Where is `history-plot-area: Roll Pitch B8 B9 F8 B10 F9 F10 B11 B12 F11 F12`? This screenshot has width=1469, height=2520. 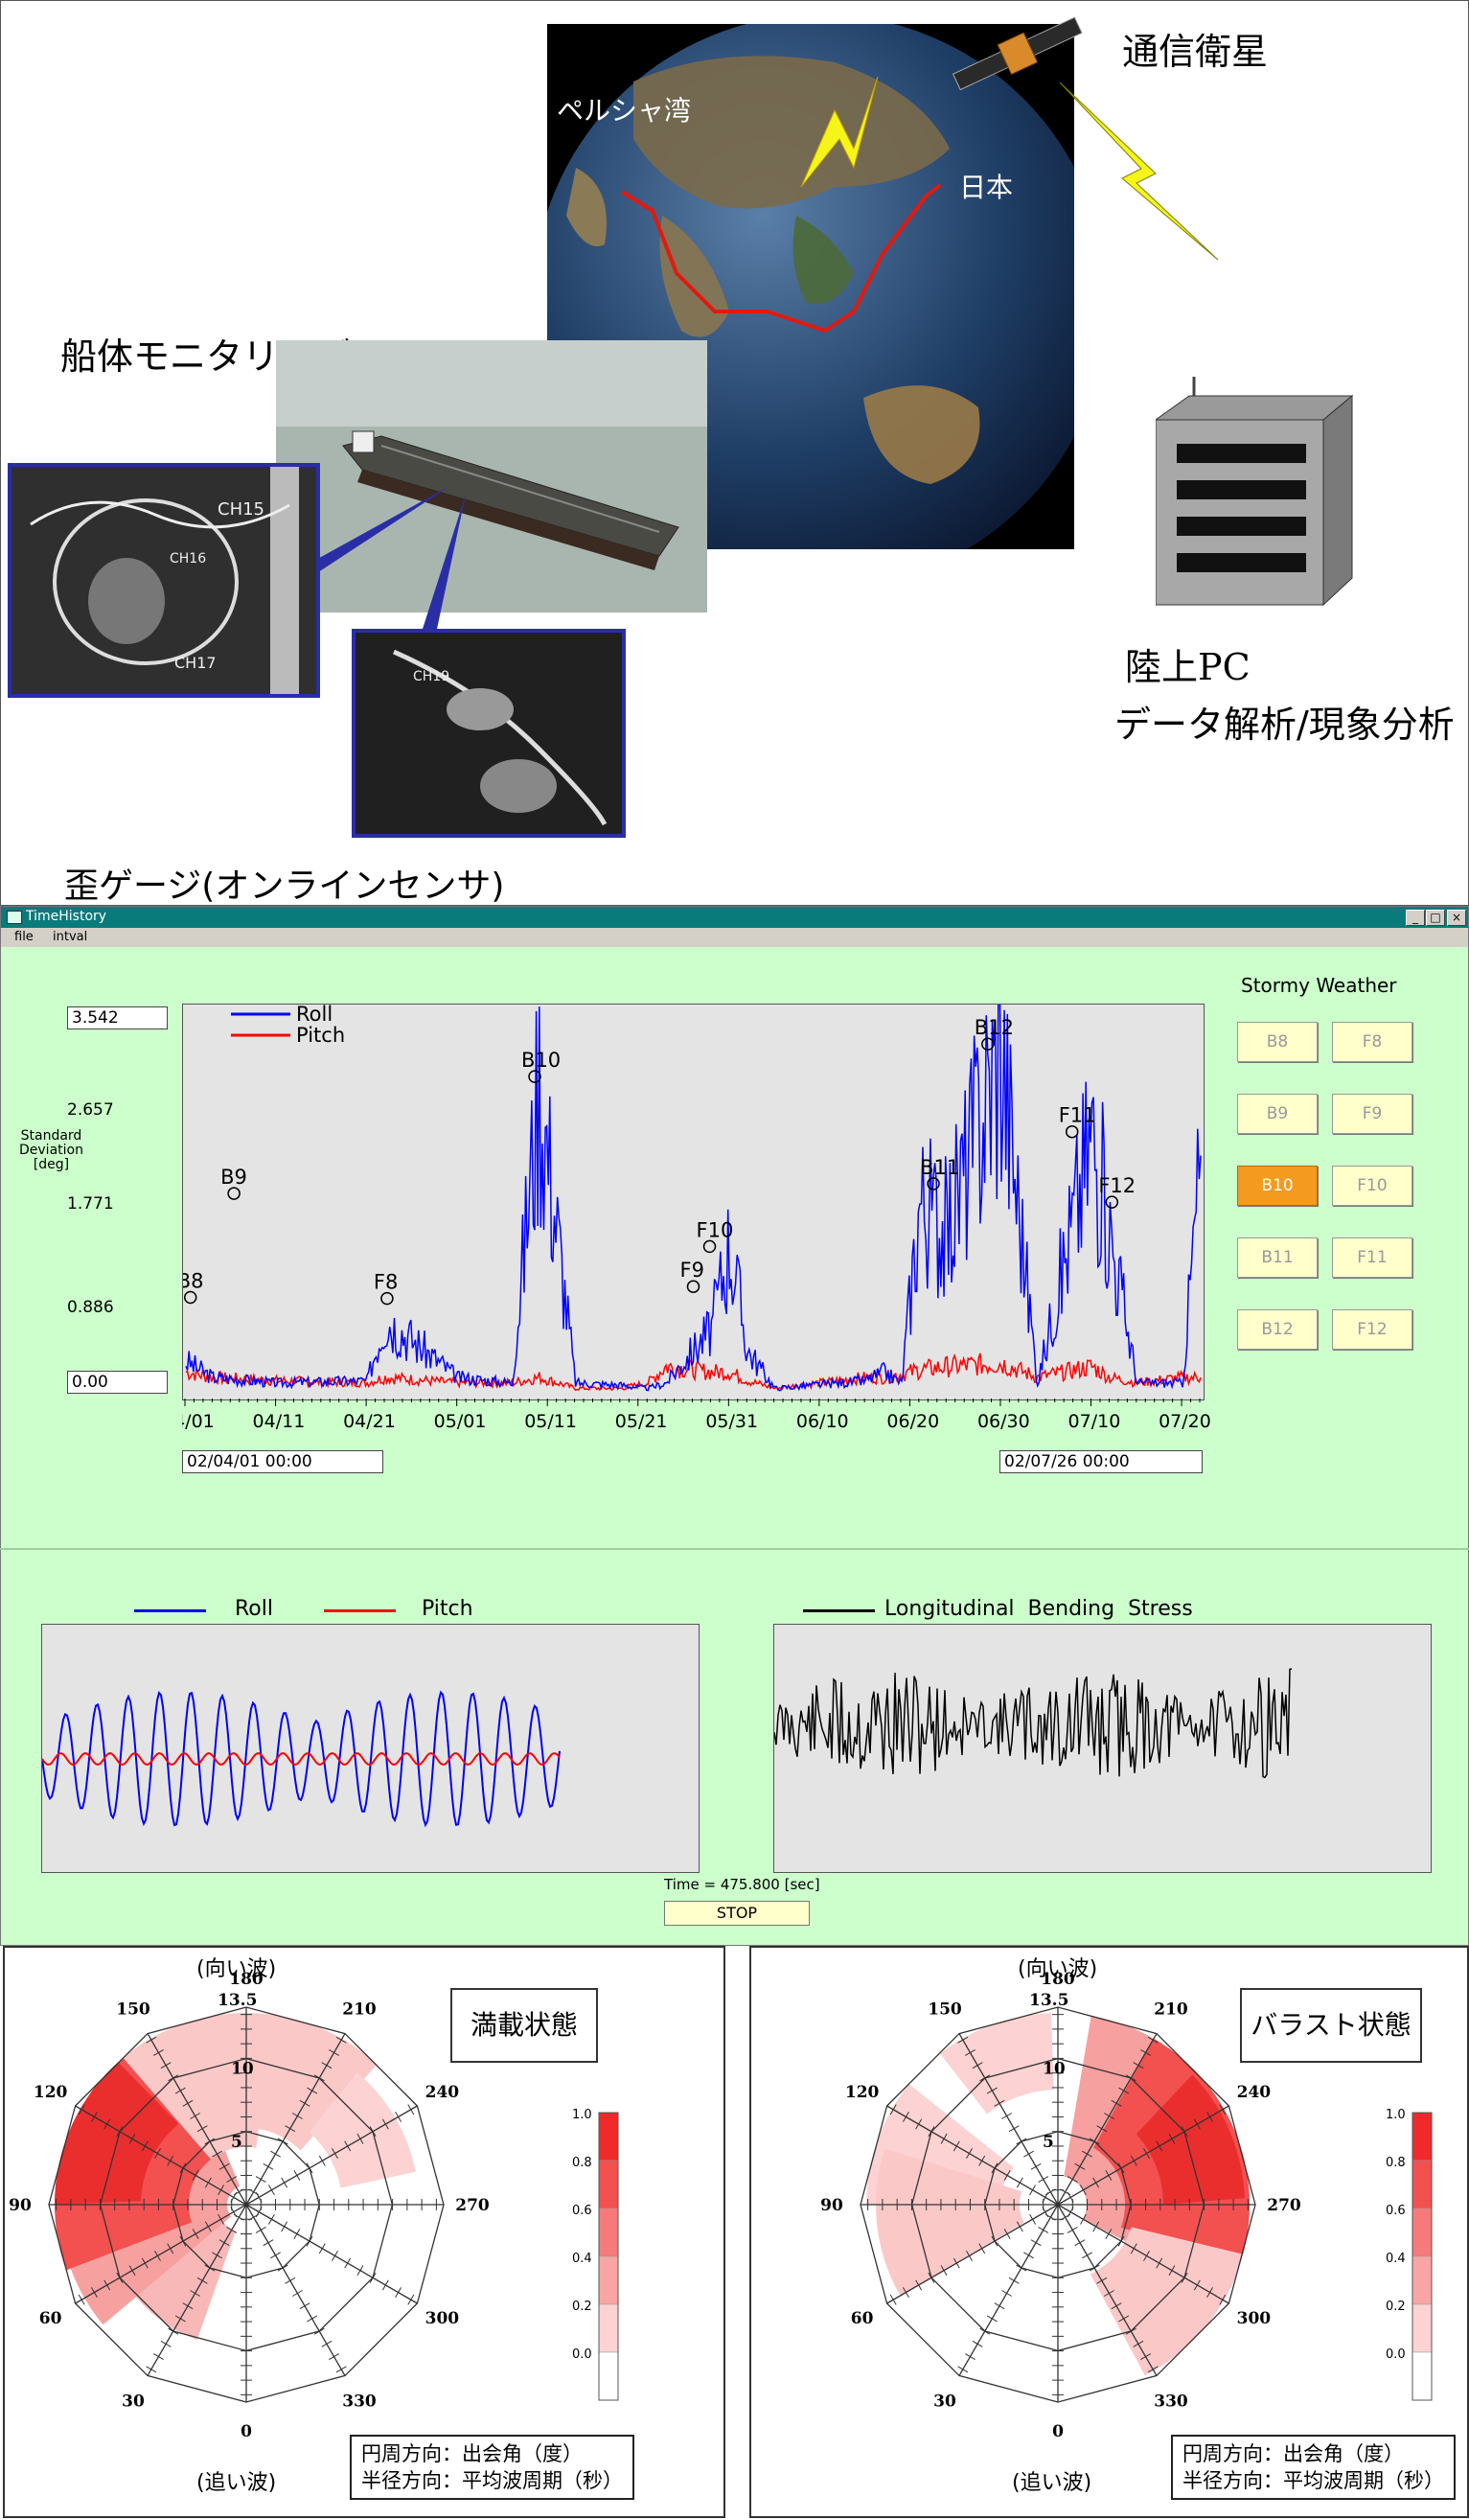 history-plot-area: Roll Pitch B8 B9 F8 B10 F9 F10 B11 B12 F11 F12 is located at coordinates (691, 1193).